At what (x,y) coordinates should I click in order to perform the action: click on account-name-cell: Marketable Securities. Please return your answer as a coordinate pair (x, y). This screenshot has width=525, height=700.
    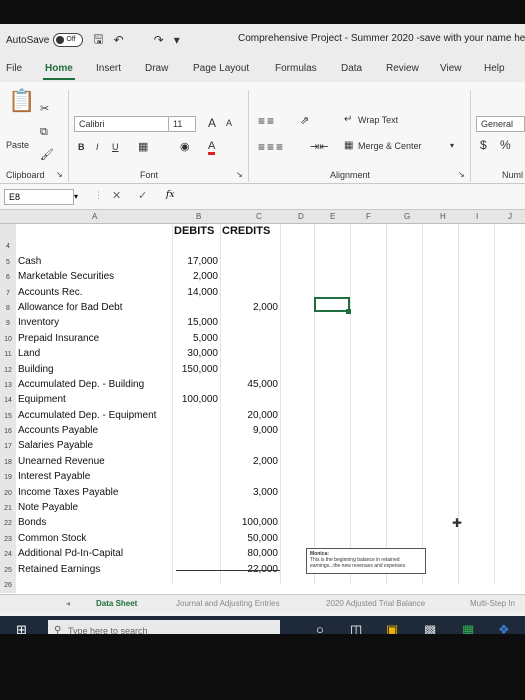
    Looking at the image, I should click on (66, 276).